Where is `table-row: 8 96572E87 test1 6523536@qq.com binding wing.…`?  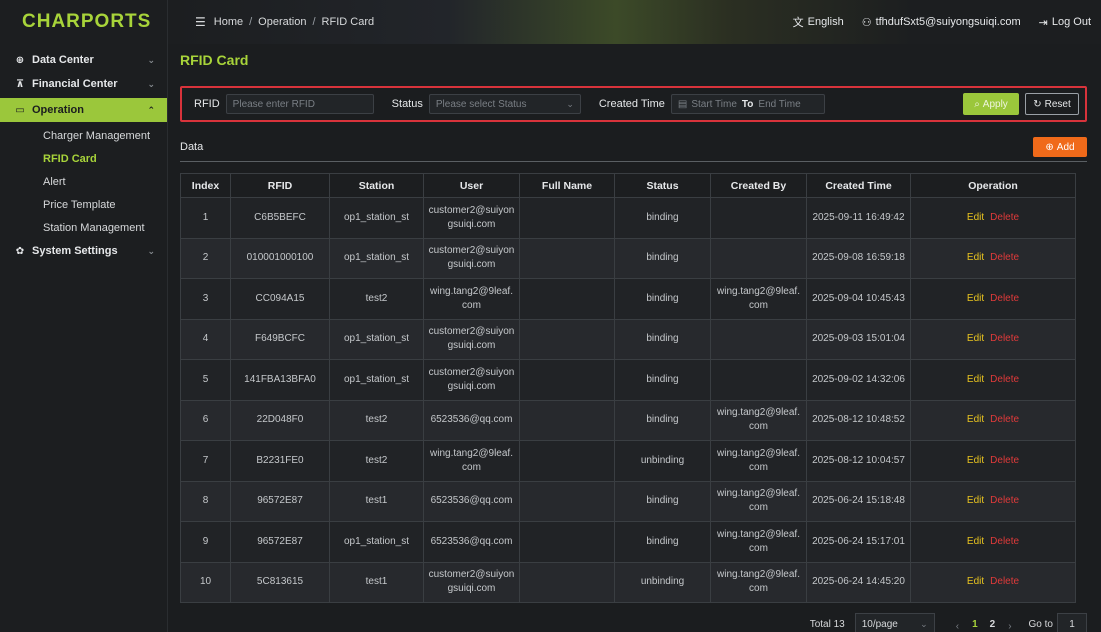
table-row: 8 96572E87 test1 6523536@qq.com binding wing.… is located at coordinates (628, 501).